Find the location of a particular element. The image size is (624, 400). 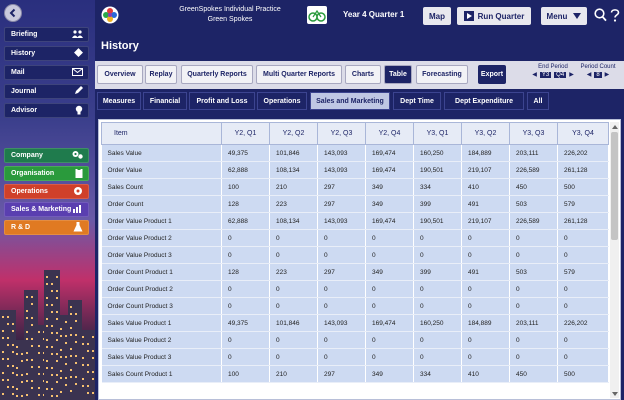

tab-table: Table is located at coordinates (398, 74).